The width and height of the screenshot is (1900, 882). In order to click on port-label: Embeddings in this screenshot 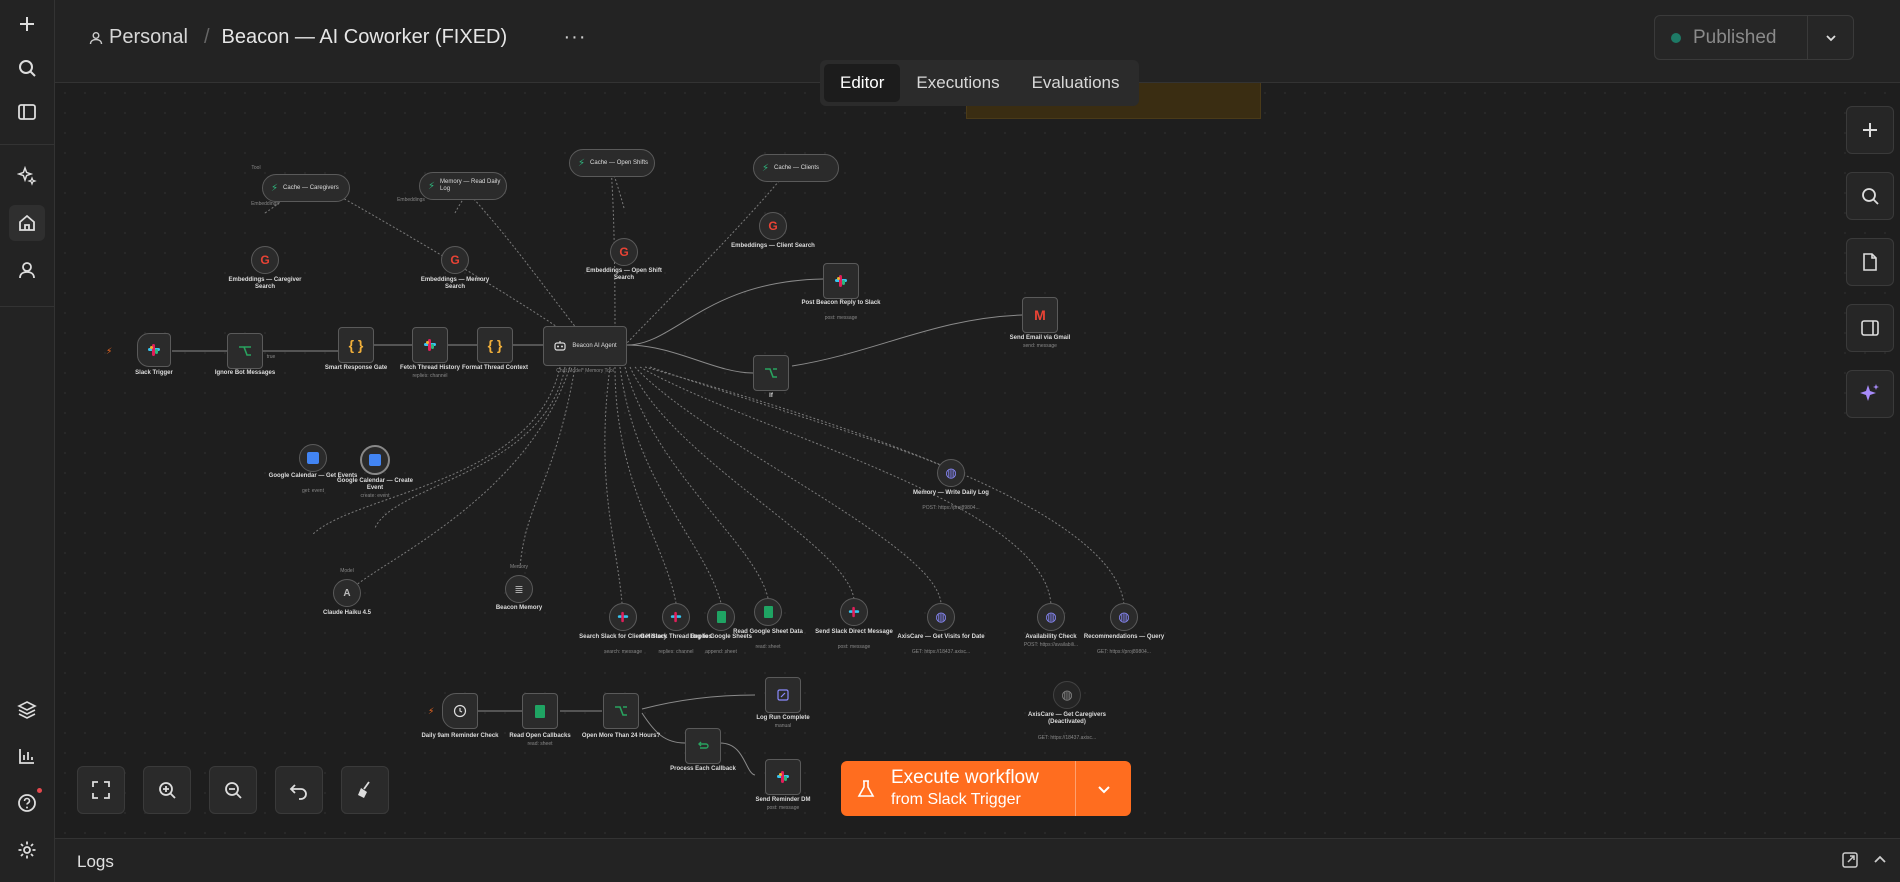, I will do `click(411, 200)`.